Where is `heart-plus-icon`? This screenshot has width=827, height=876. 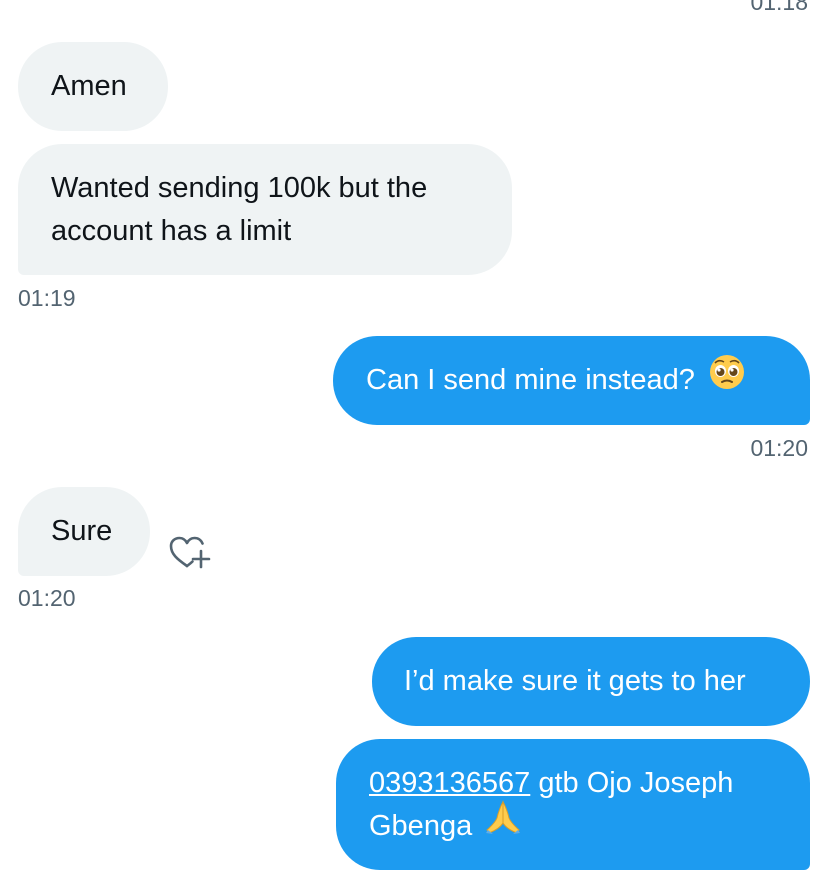
heart-plus-icon is located at coordinates (190, 553).